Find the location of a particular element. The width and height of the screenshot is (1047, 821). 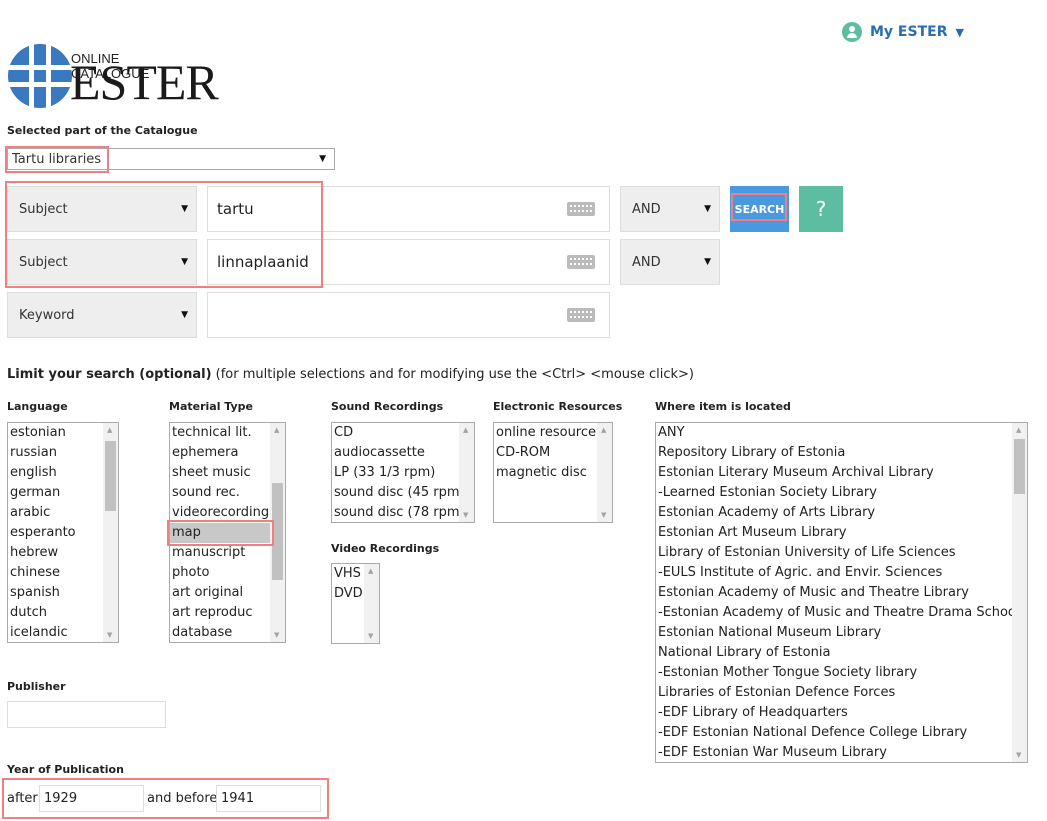

list-option: -EDF Library of Headquarters is located at coordinates (841, 713).